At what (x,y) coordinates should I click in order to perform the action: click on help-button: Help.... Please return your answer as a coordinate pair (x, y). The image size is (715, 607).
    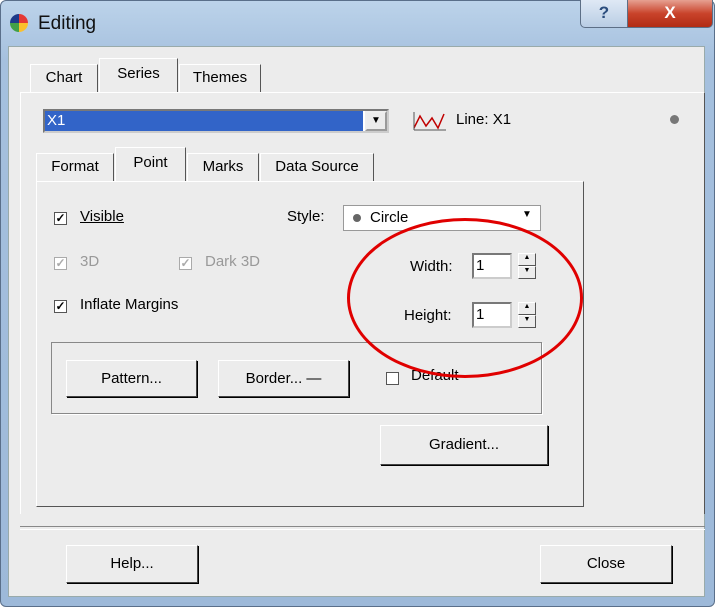
    Looking at the image, I should click on (132, 564).